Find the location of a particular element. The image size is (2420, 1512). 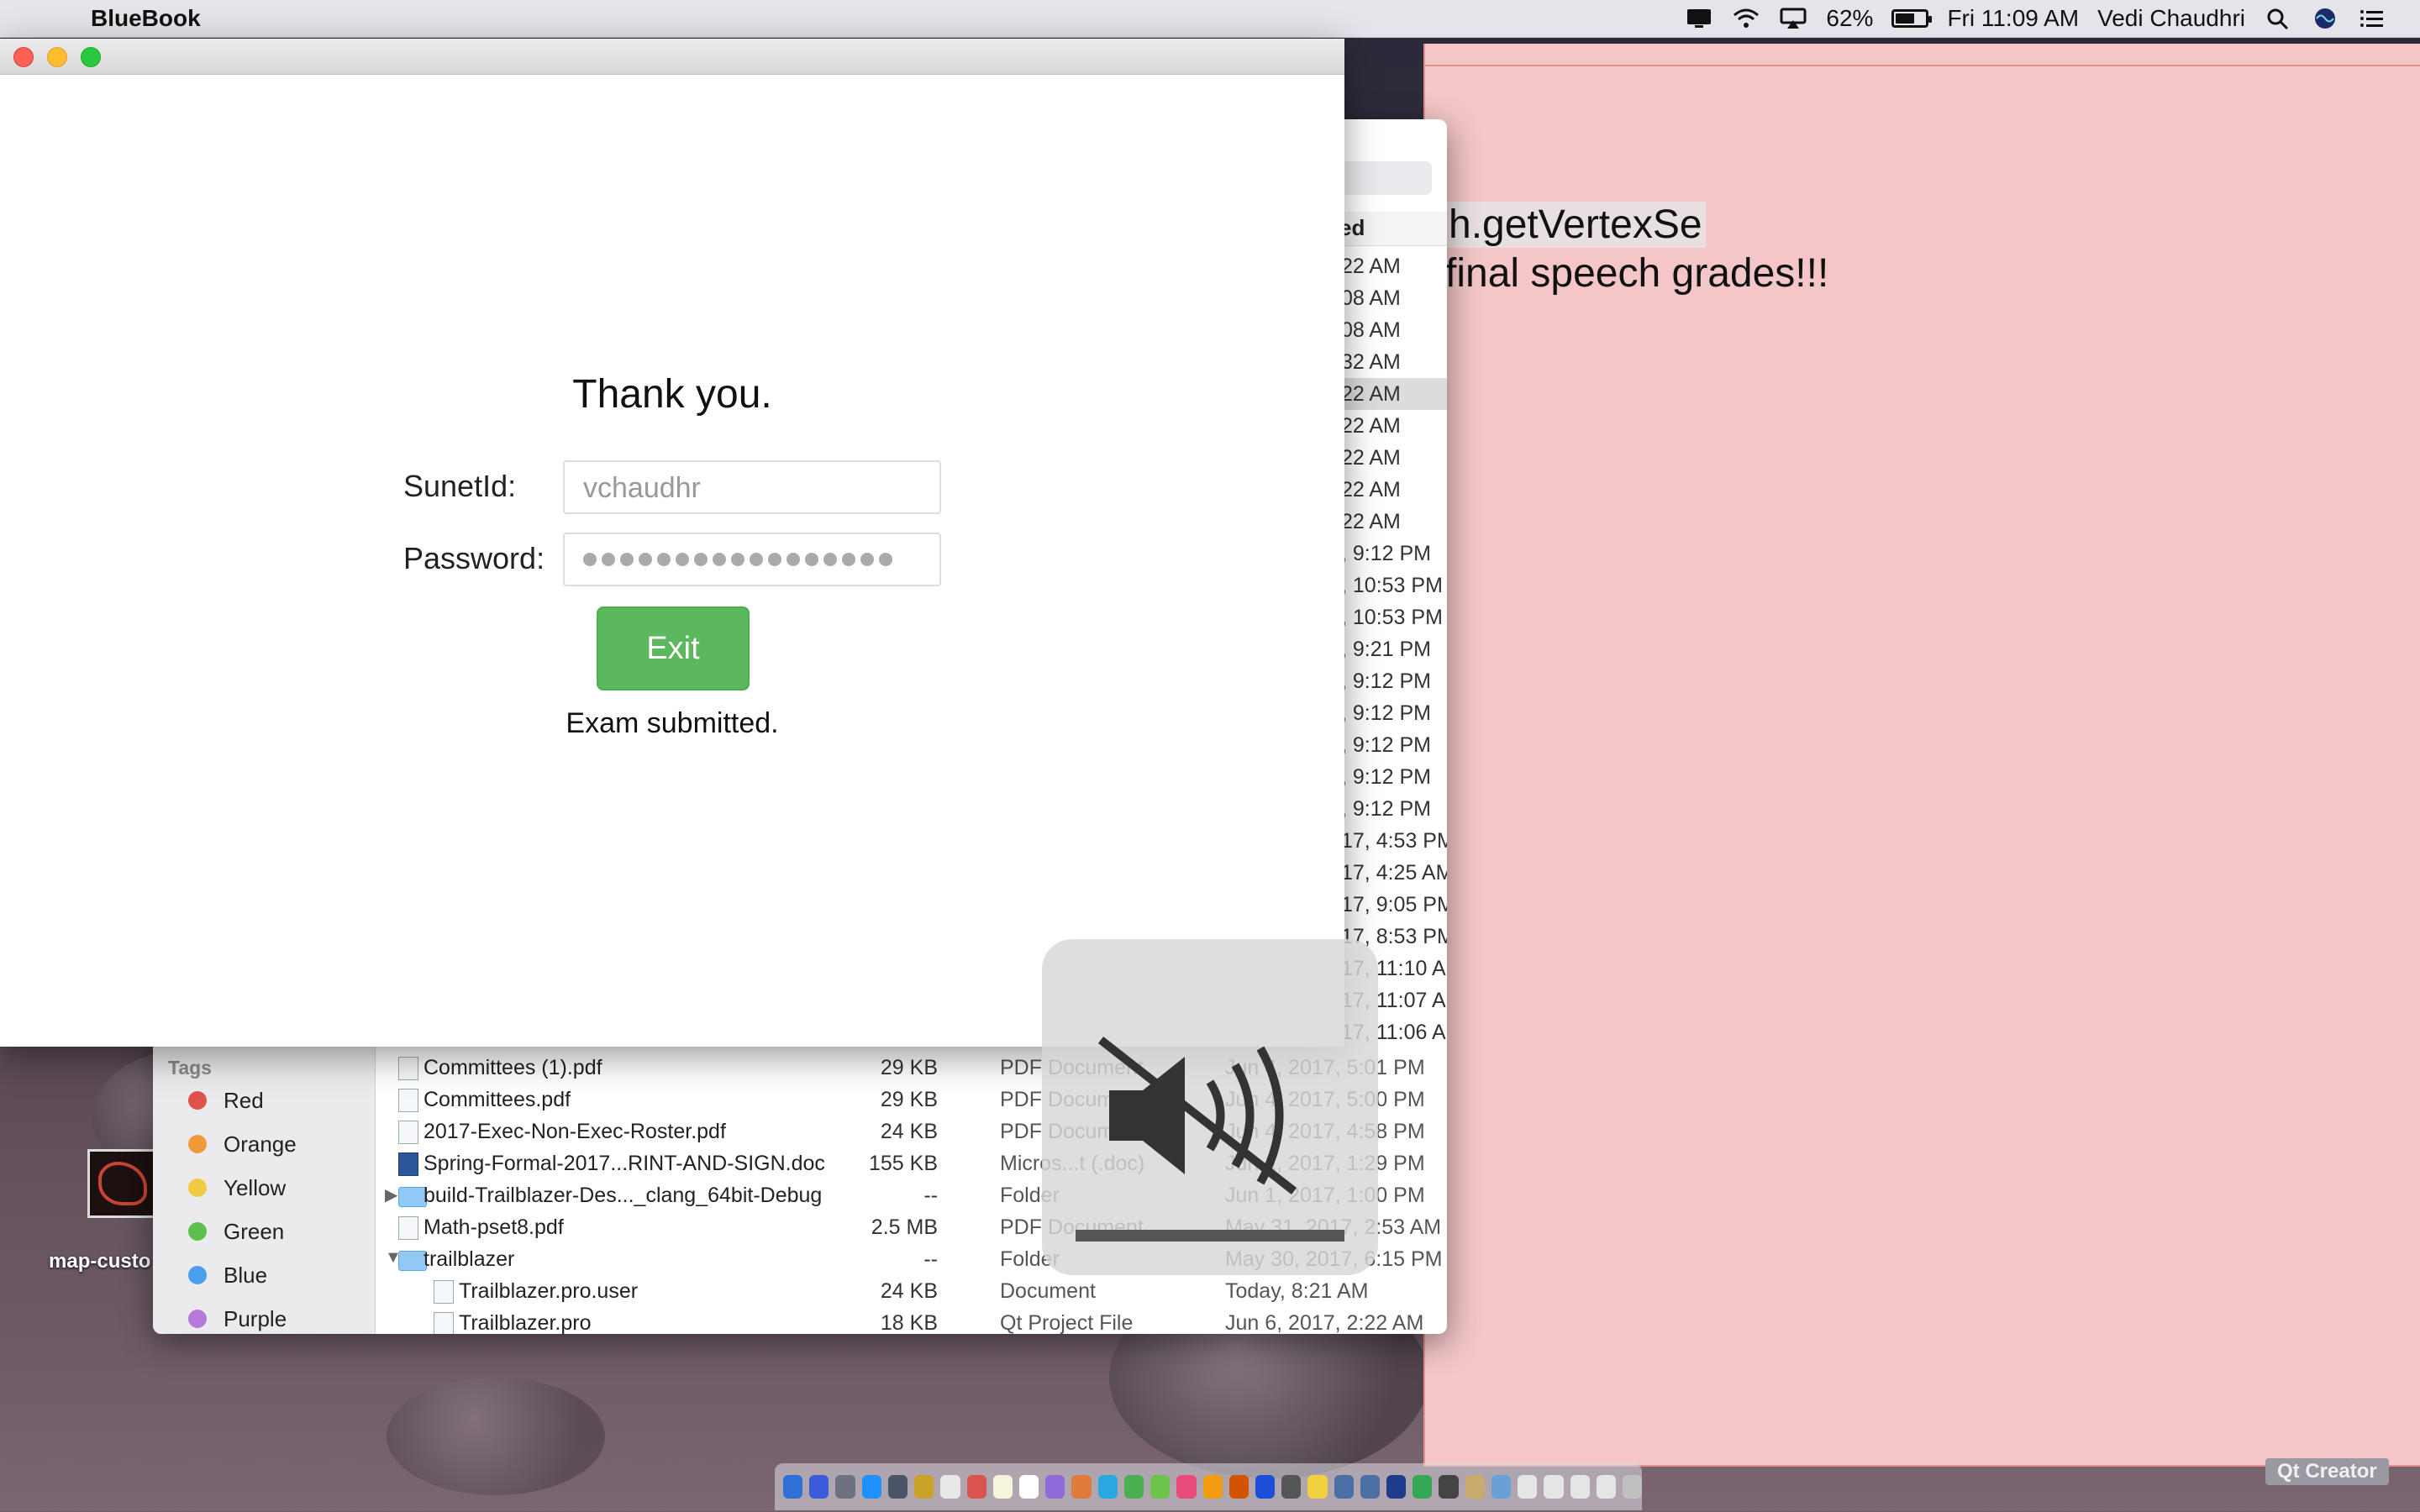

menu-clock: Fri 11:09 AM is located at coordinates (2013, 18).